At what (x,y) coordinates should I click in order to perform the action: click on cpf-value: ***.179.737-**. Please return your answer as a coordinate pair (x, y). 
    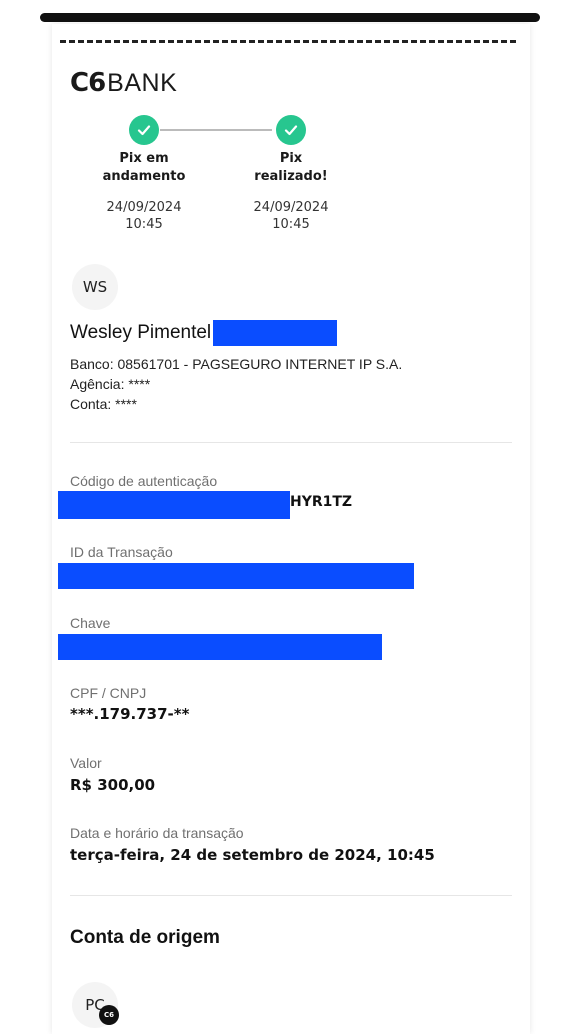
    Looking at the image, I should click on (130, 714).